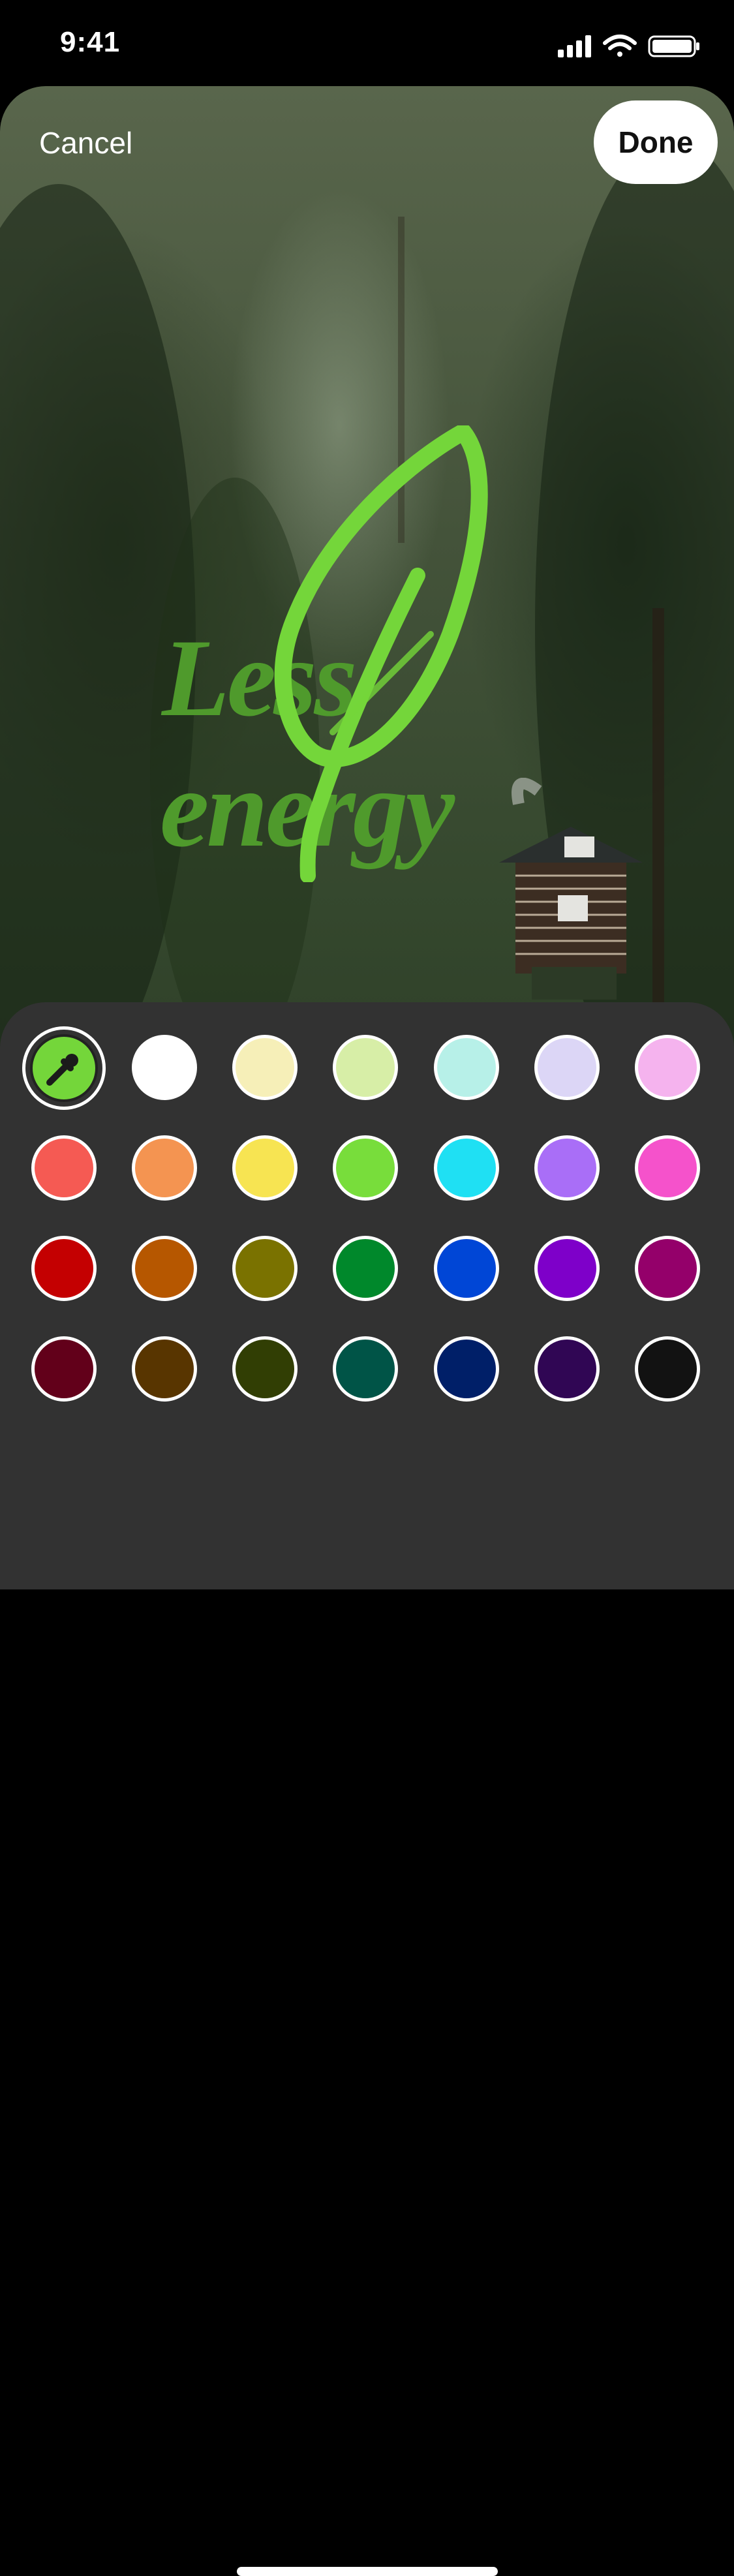 Image resolution: width=734 pixels, height=2576 pixels. What do you see at coordinates (656, 142) in the screenshot?
I see `done-button: Done` at bounding box center [656, 142].